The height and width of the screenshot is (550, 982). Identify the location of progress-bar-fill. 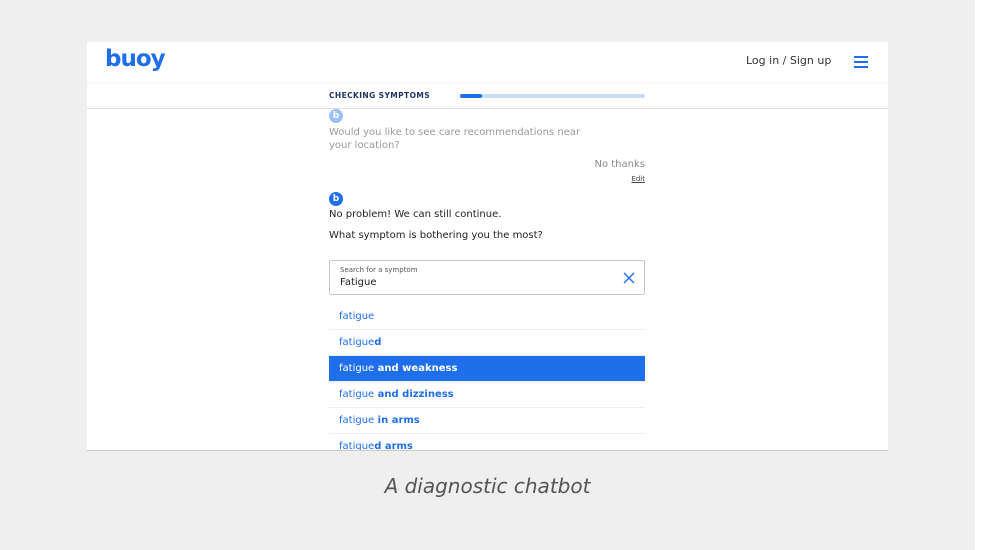
(471, 96).